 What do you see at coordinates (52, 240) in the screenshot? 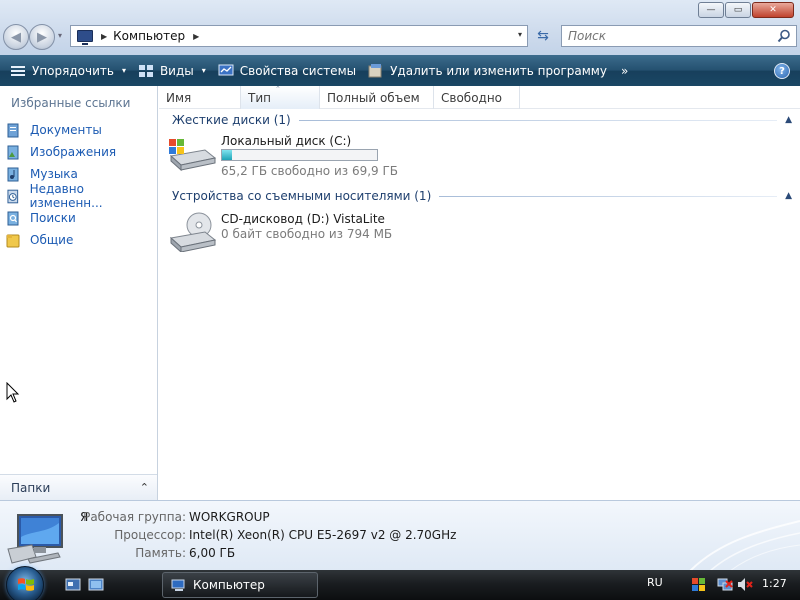
I see `sidebar-item-label: Общие` at bounding box center [52, 240].